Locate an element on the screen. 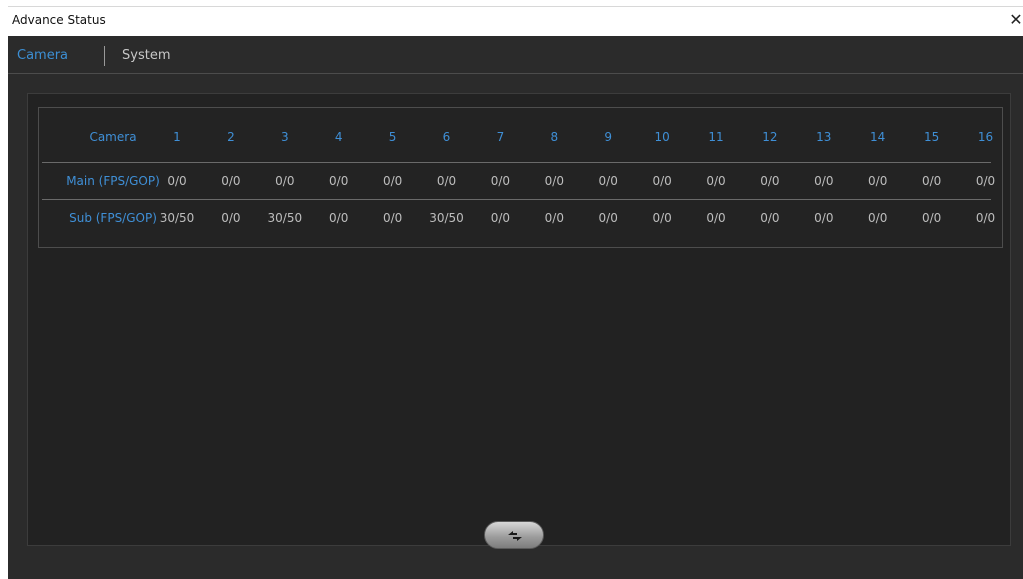 The width and height of the screenshot is (1023, 579). tab-bar: Camera System is located at coordinates (515, 55).